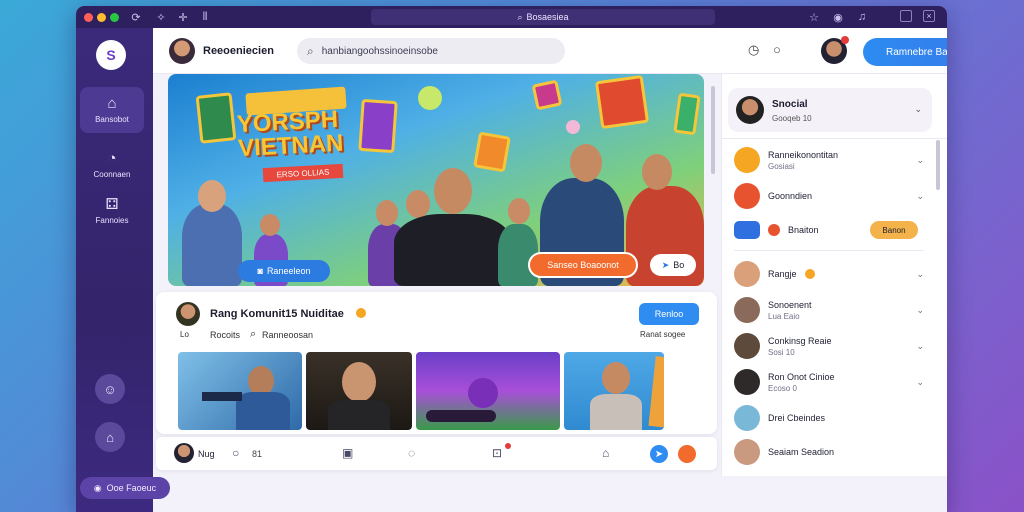  I want to click on list-item: Goonndien ⌄, so click(829, 196).